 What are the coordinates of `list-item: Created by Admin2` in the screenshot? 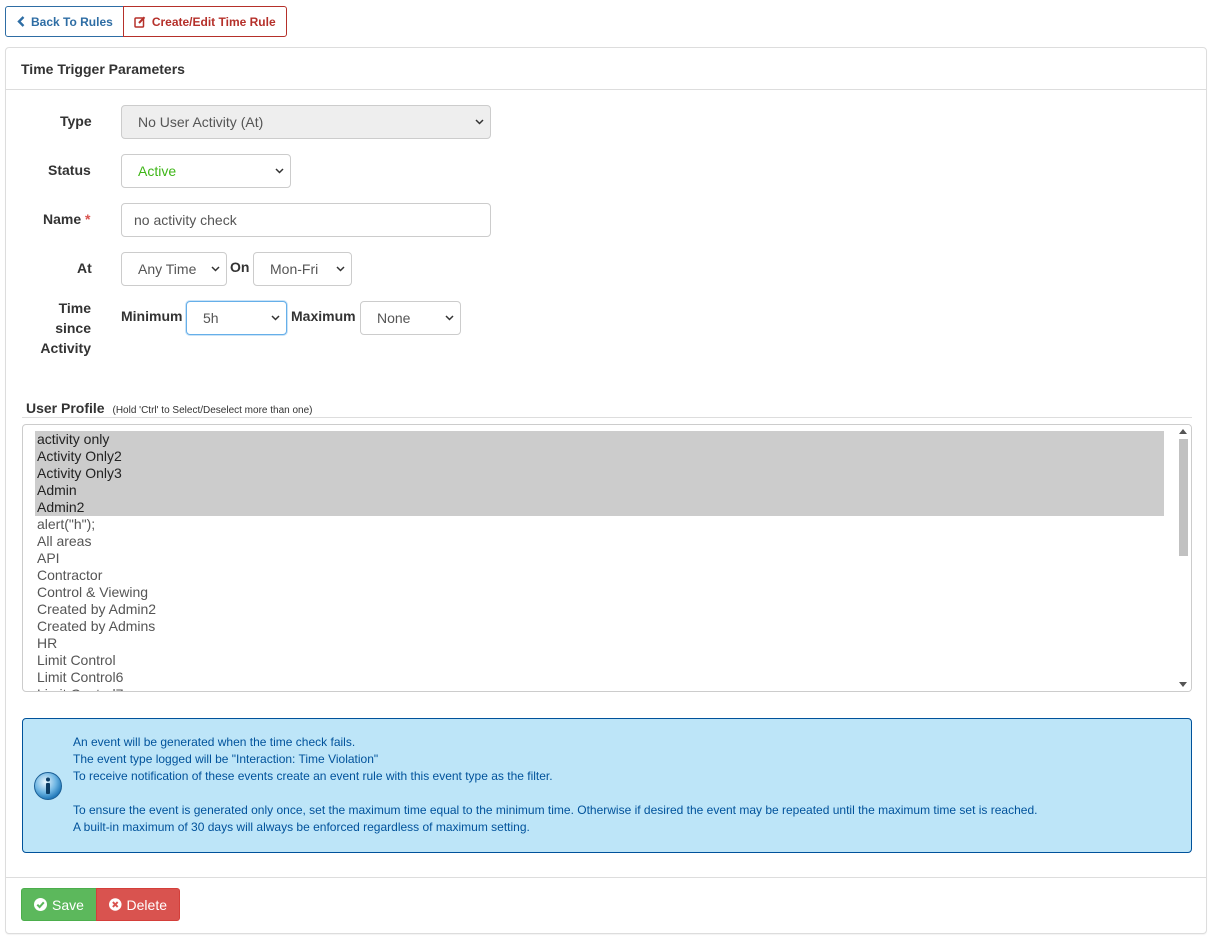 It's located at (599, 609).